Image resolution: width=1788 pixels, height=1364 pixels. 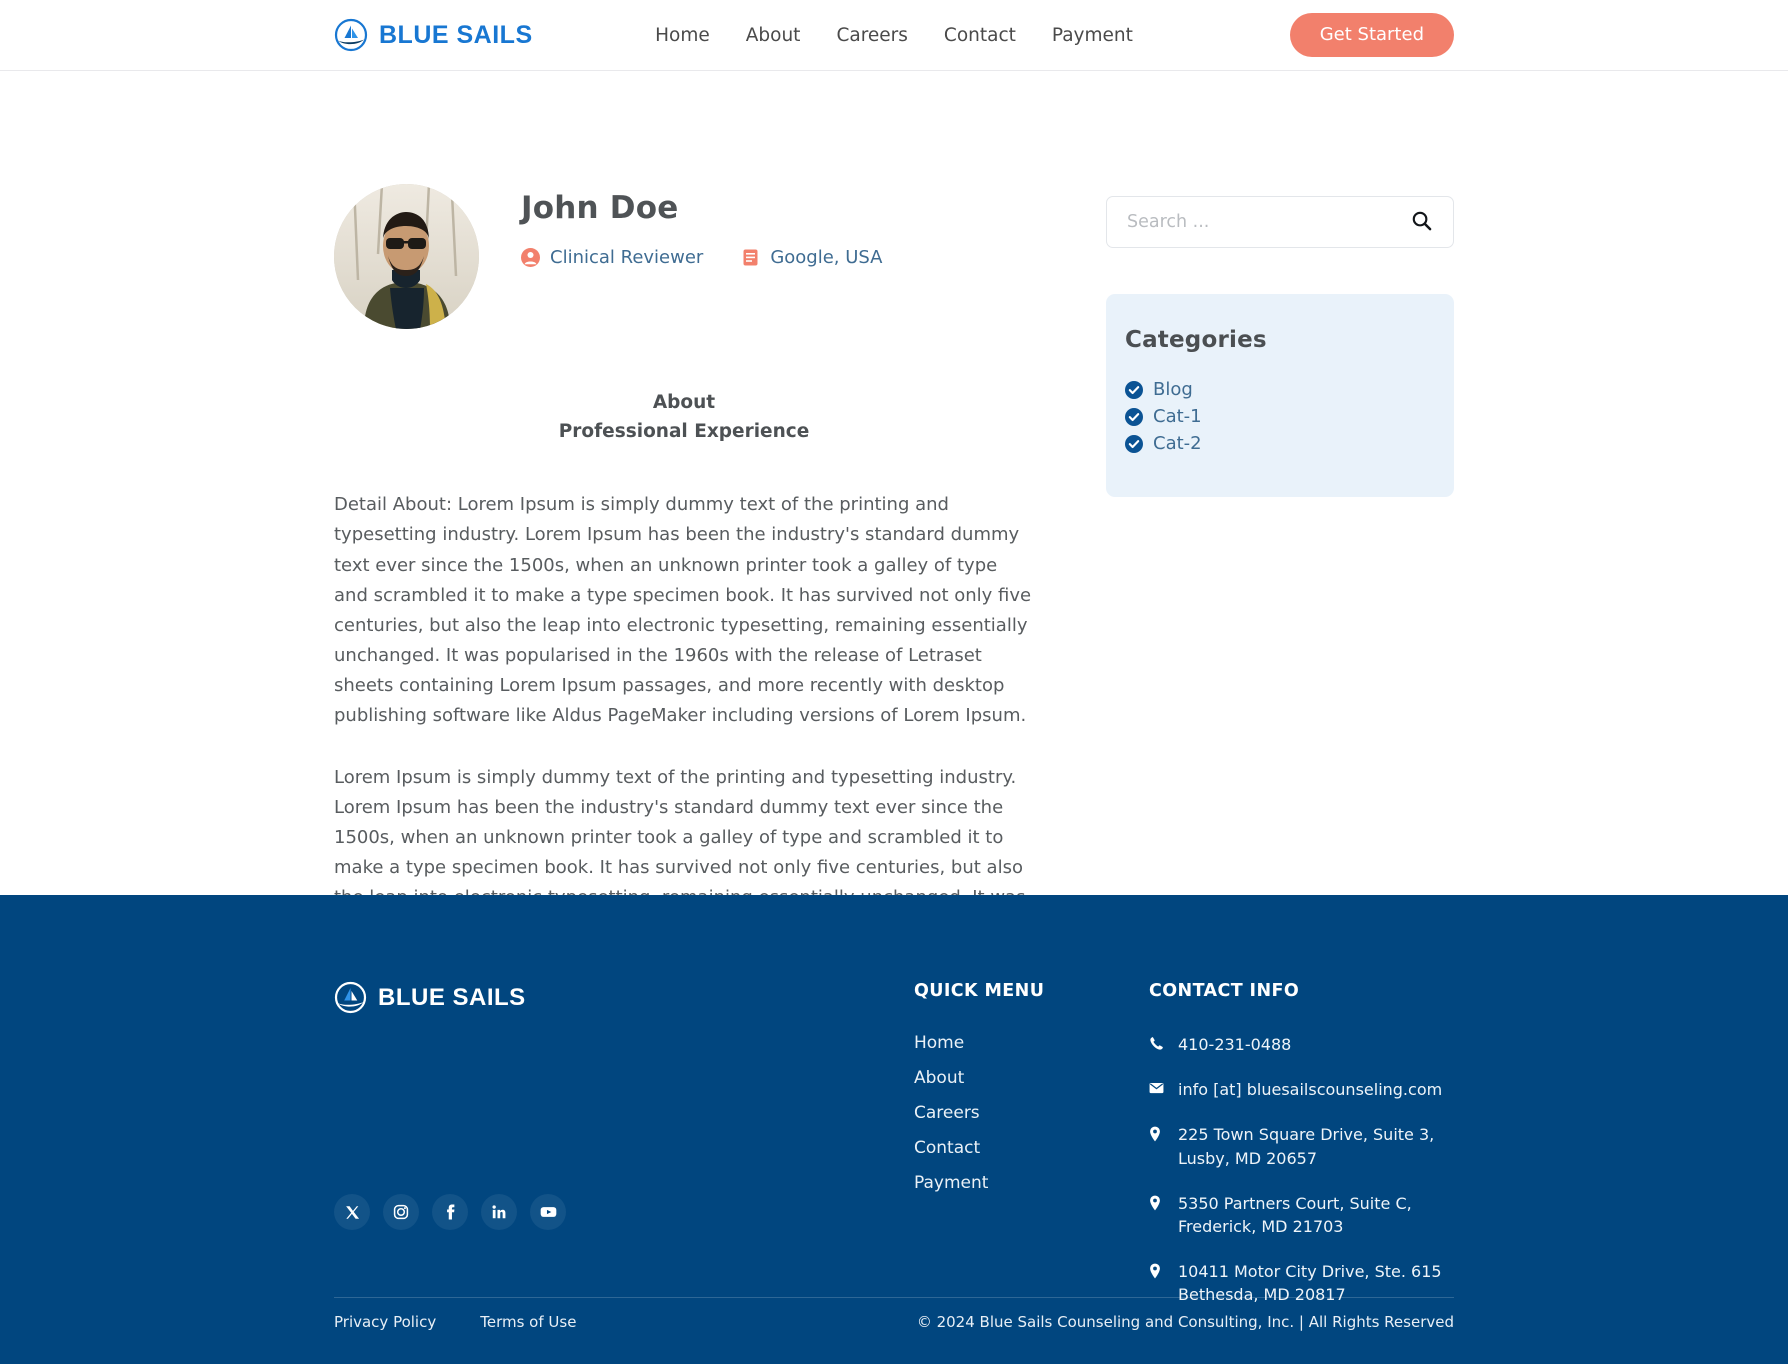 I want to click on contact-email-text: info [at] bluesailscounseling.com, so click(x=1310, y=1090).